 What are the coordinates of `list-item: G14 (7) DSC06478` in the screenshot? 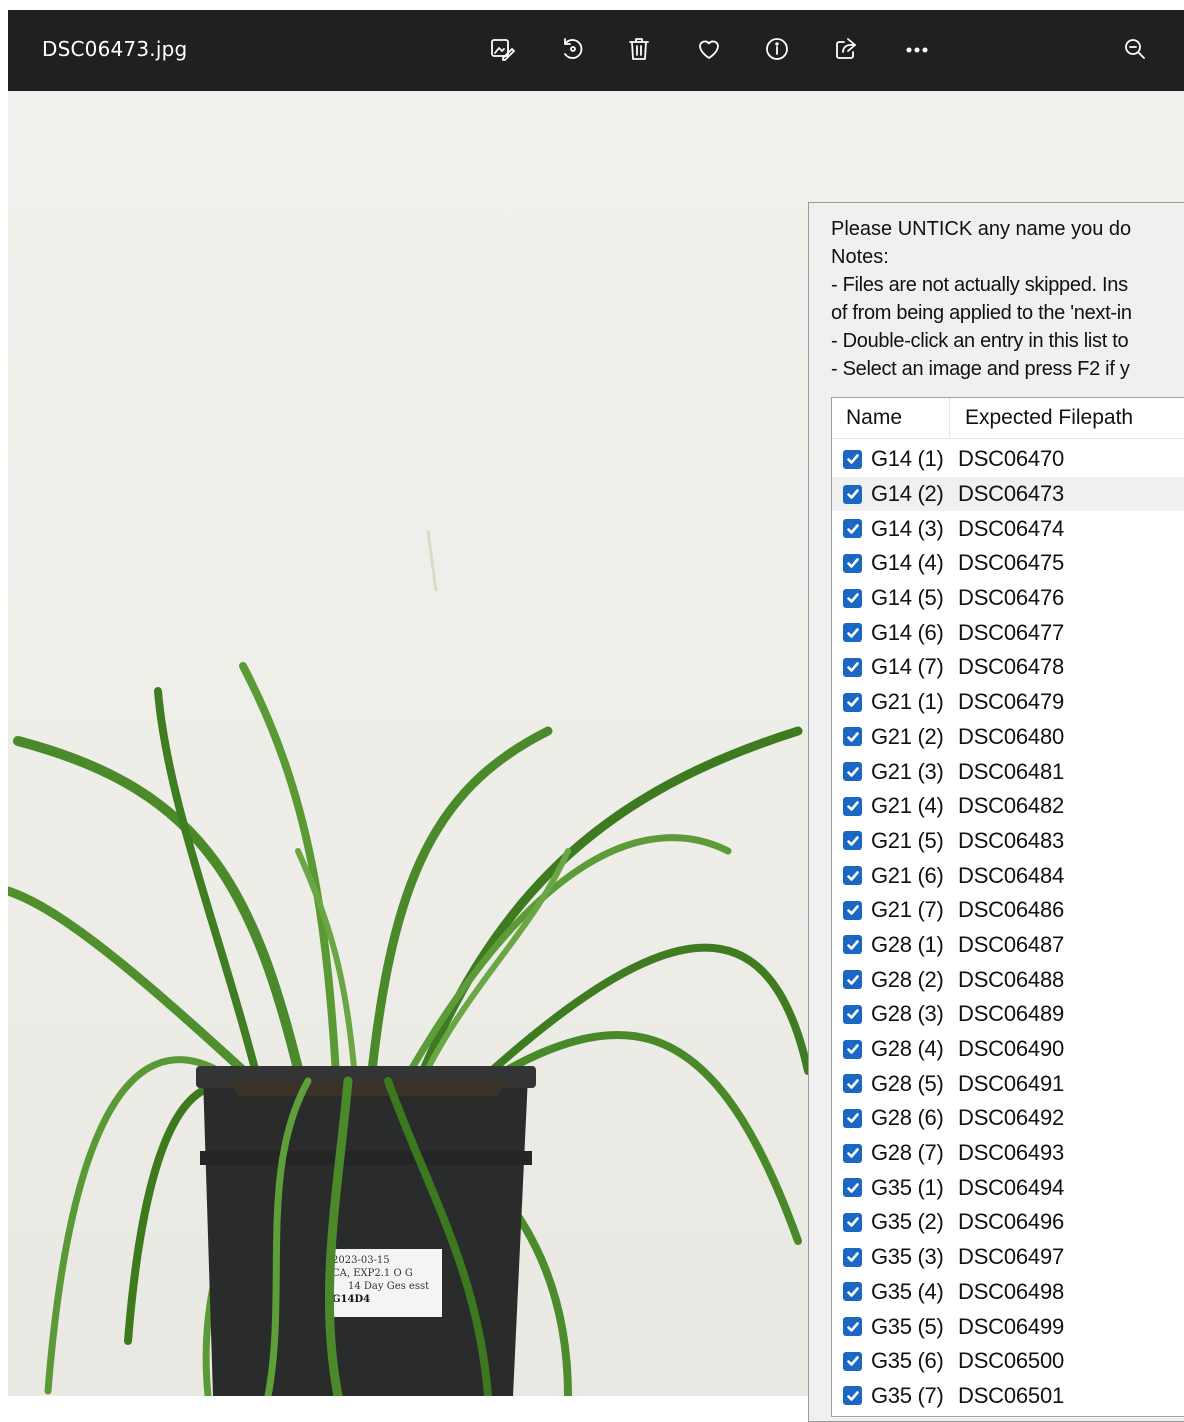 It's located at (1008, 667).